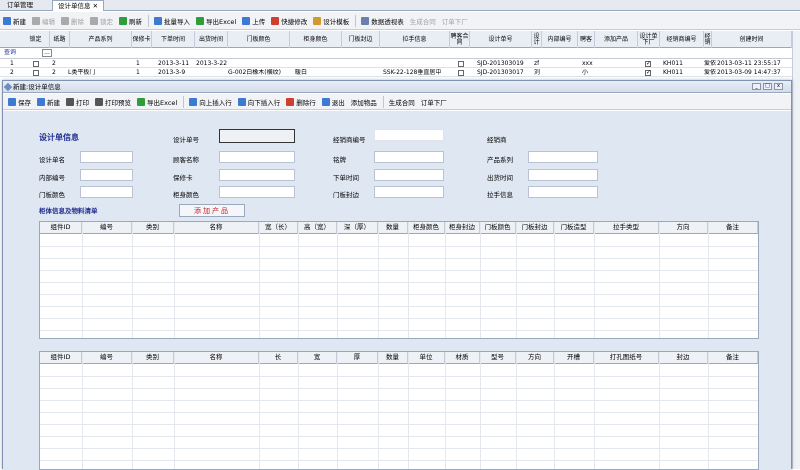 This screenshot has width=800, height=470. Describe the element at coordinates (253, 21) in the screenshot. I see `upload-button: 上传` at that location.